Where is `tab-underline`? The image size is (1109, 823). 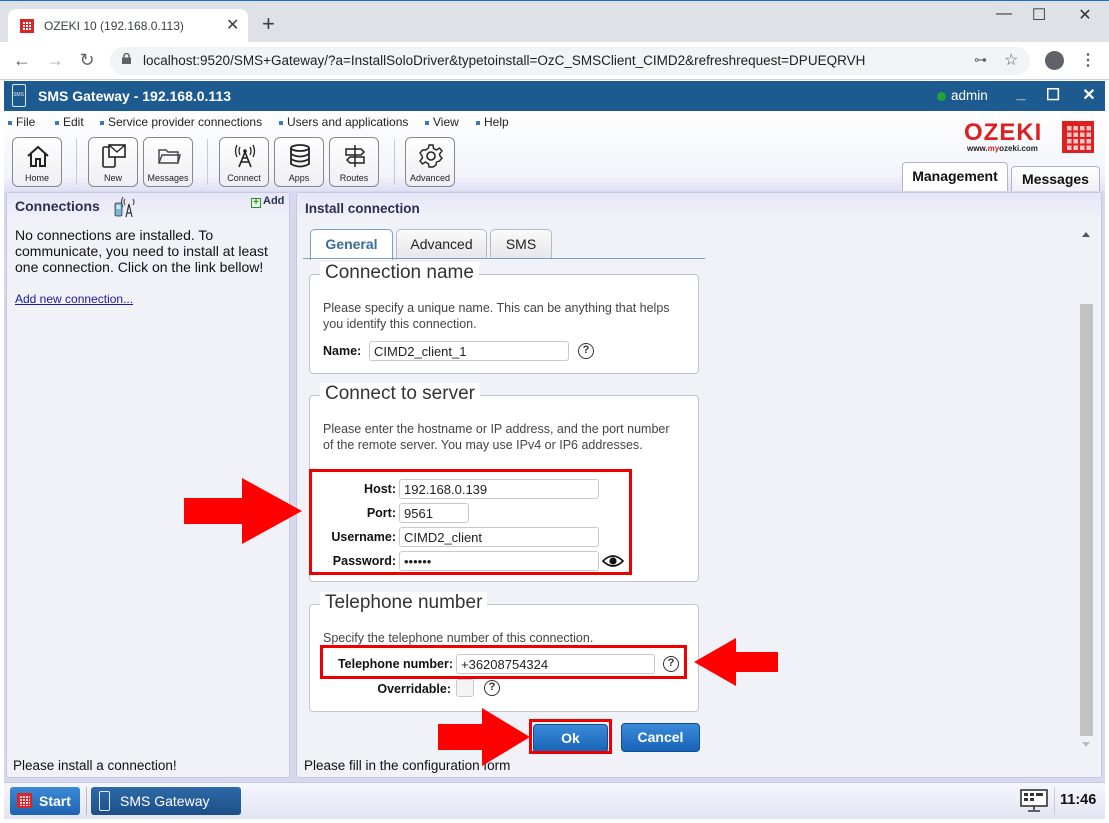
tab-underline is located at coordinates (504, 258).